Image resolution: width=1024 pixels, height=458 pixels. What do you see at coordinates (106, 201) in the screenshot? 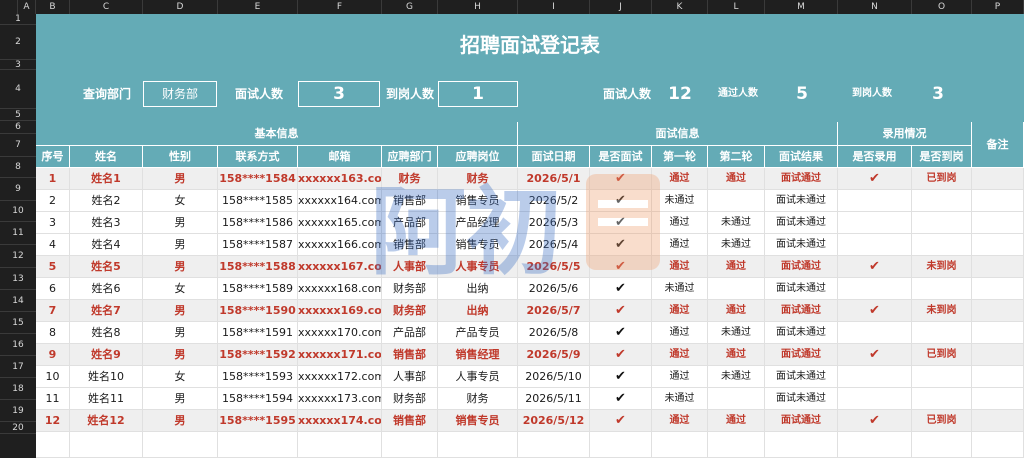
I see `table-cell-name: 姓名2` at bounding box center [106, 201].